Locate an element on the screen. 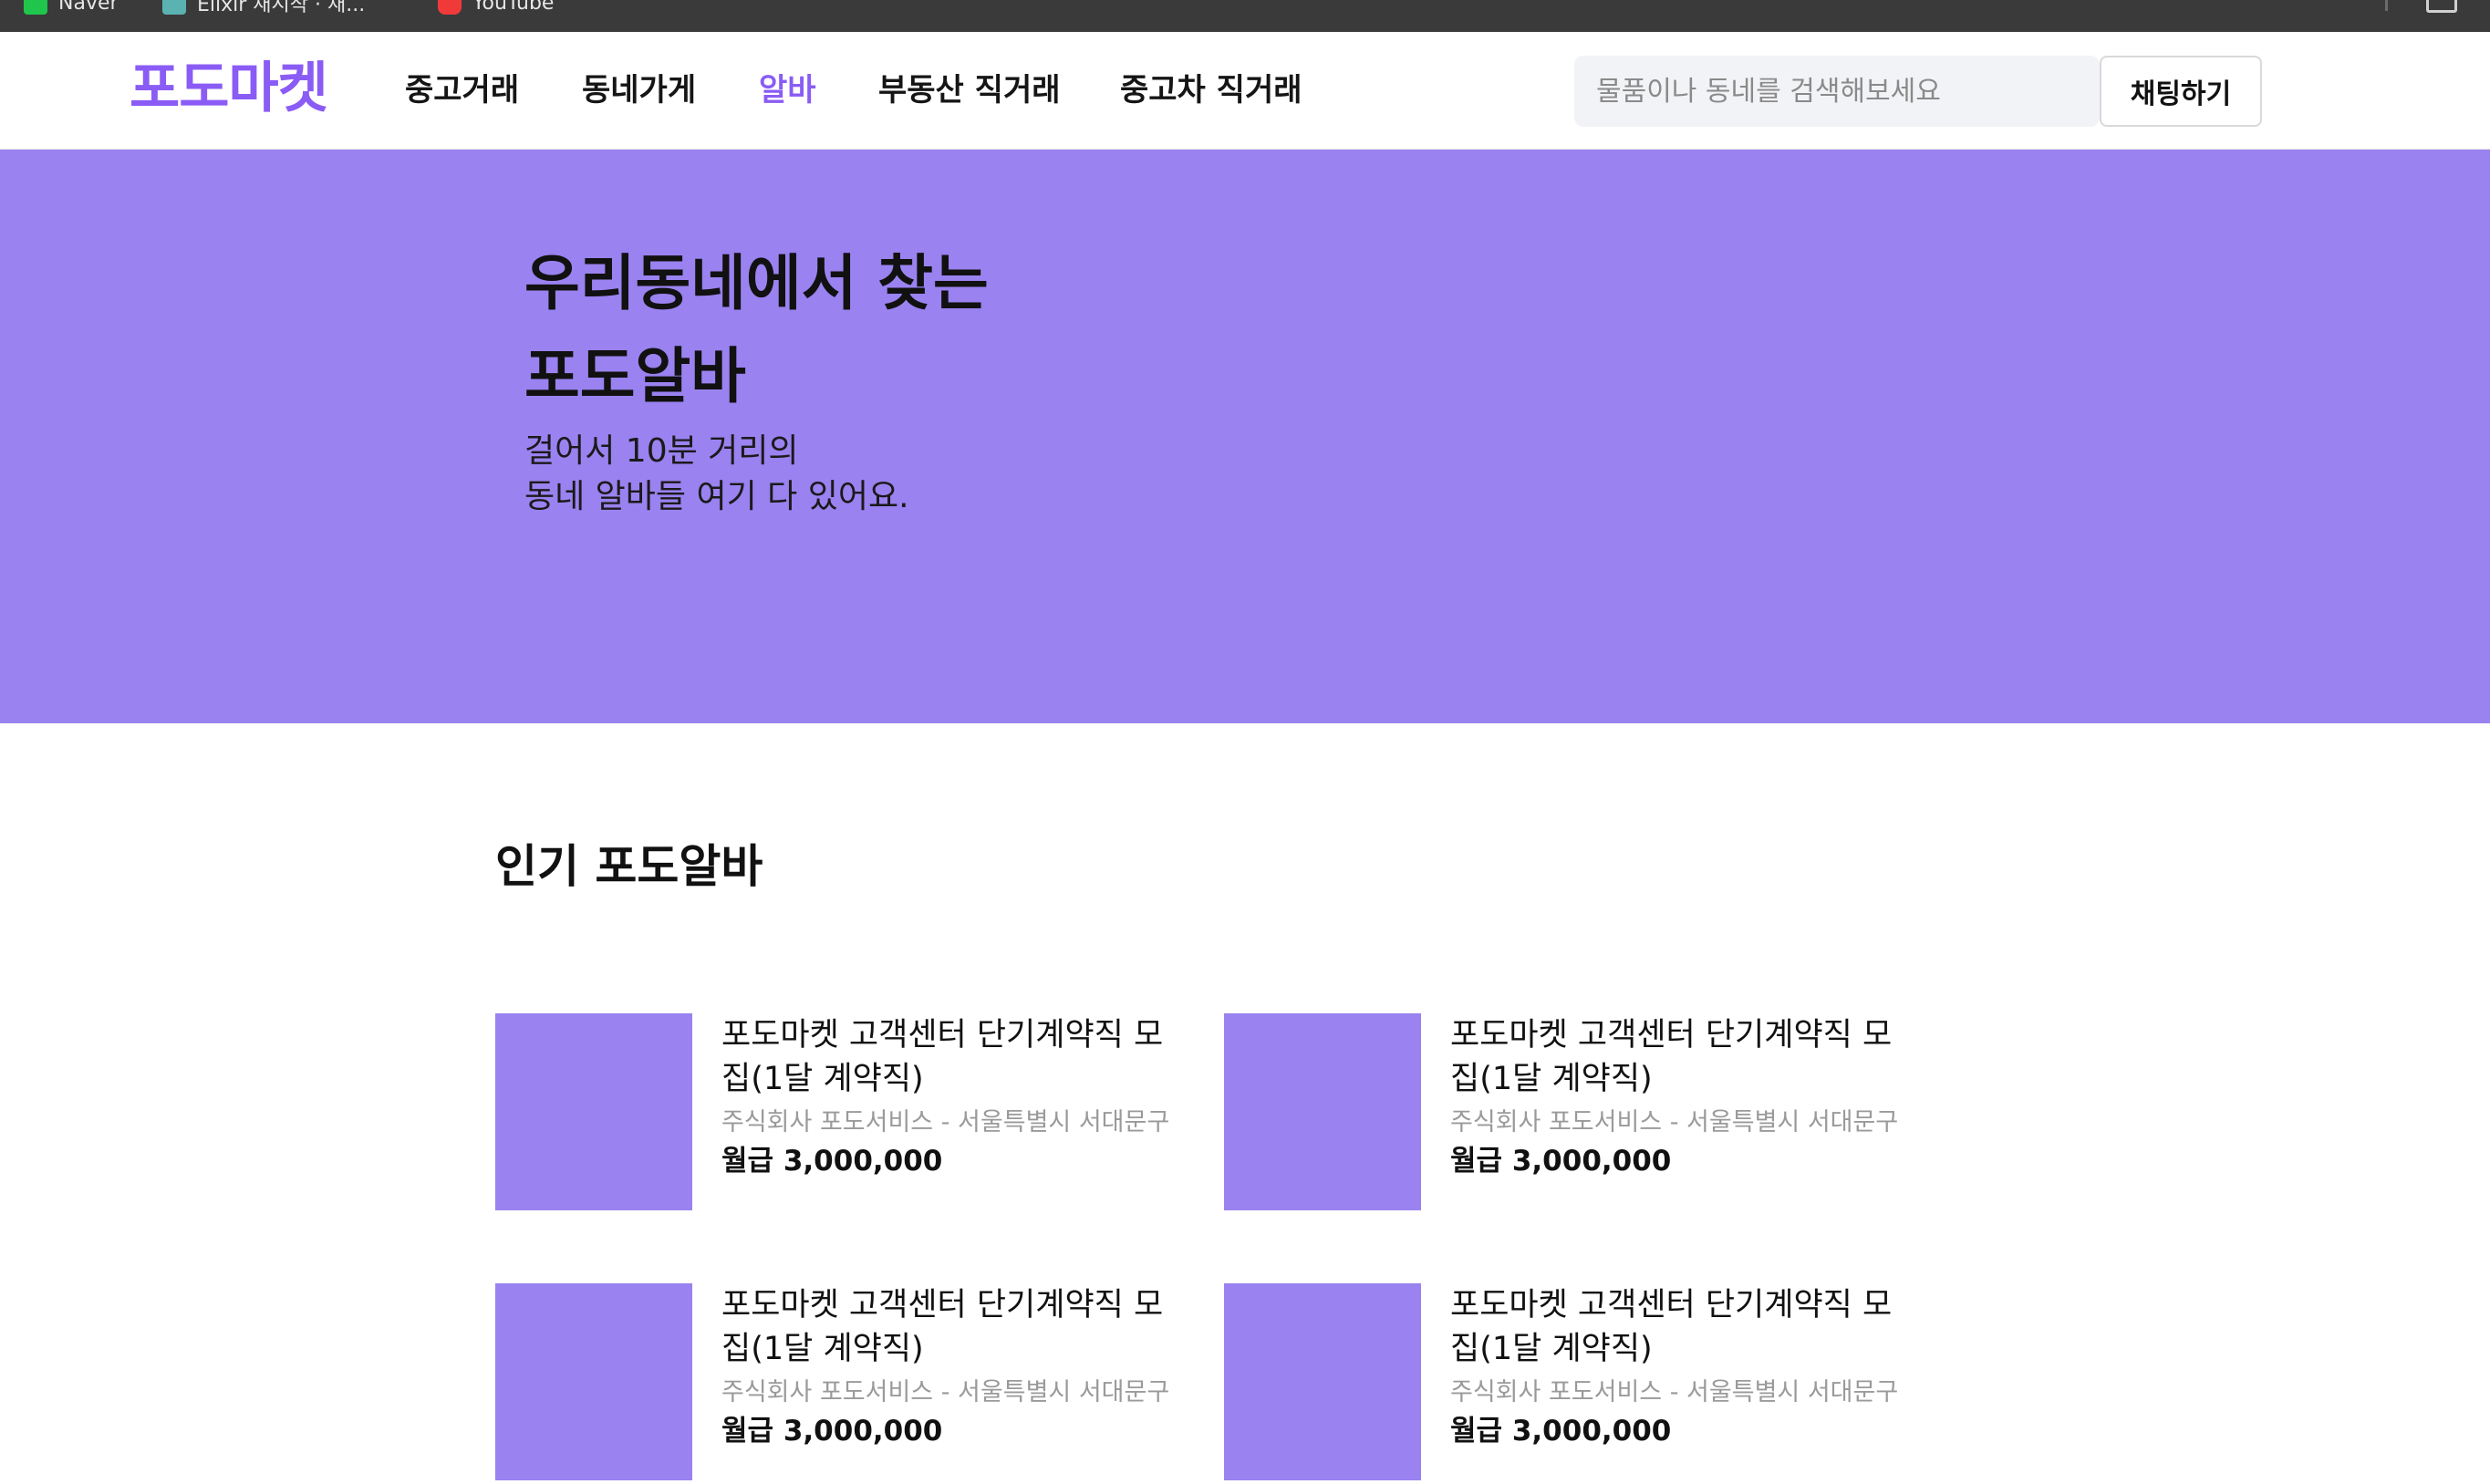 This screenshot has width=2490, height=1484. nav-item-used-cars: 중고차 직거래 is located at coordinates (1211, 91).